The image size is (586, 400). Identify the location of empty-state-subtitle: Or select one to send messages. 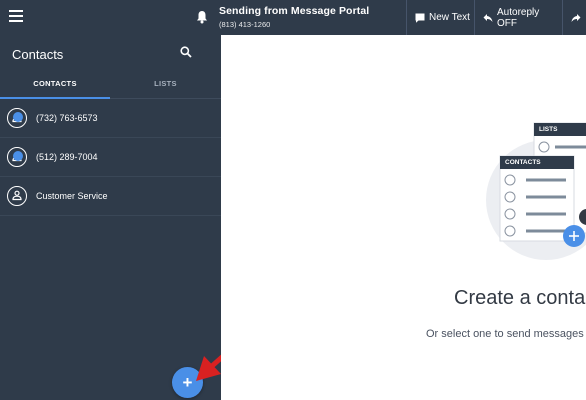
(505, 334).